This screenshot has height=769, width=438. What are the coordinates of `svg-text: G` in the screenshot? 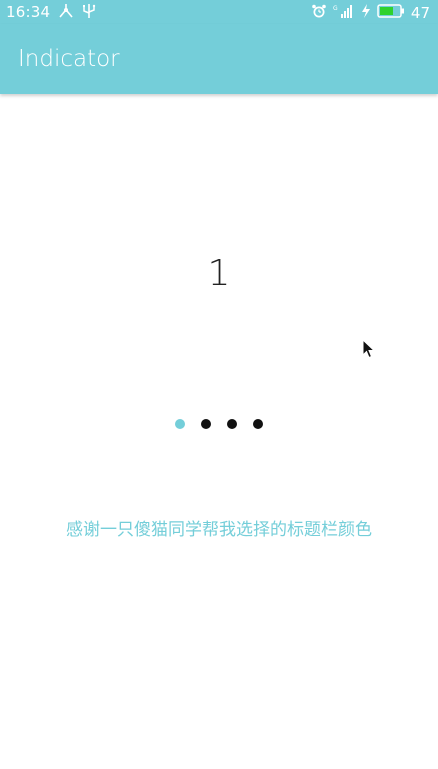 It's located at (335, 8).